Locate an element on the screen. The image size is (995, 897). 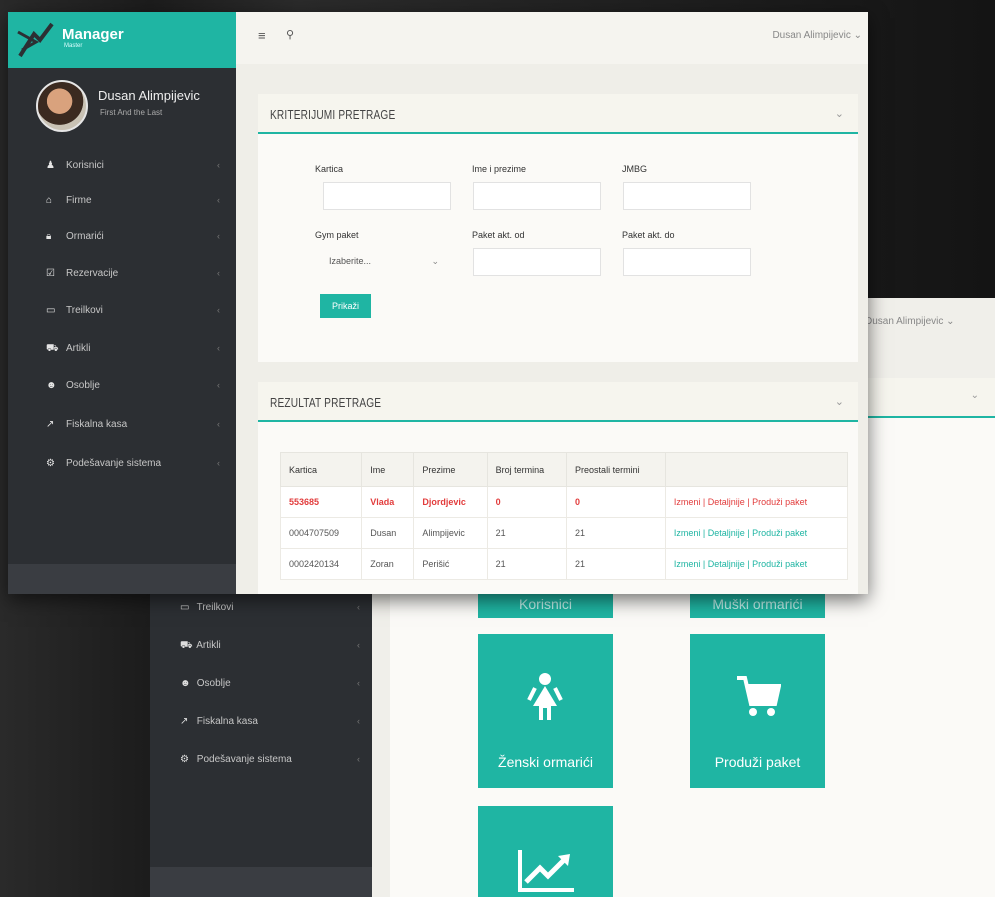
logo-icon is located at coordinates (35, 40).